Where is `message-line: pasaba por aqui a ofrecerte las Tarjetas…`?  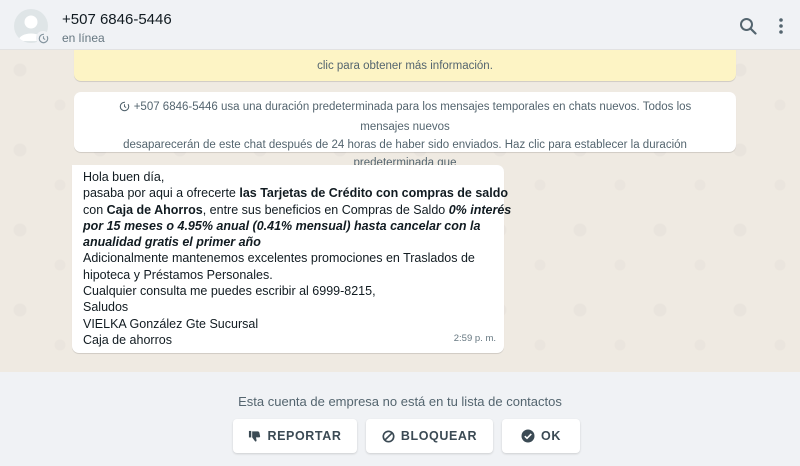 message-line: pasaba por aqui a ofrecerte las Tarjetas… is located at coordinates (295, 193).